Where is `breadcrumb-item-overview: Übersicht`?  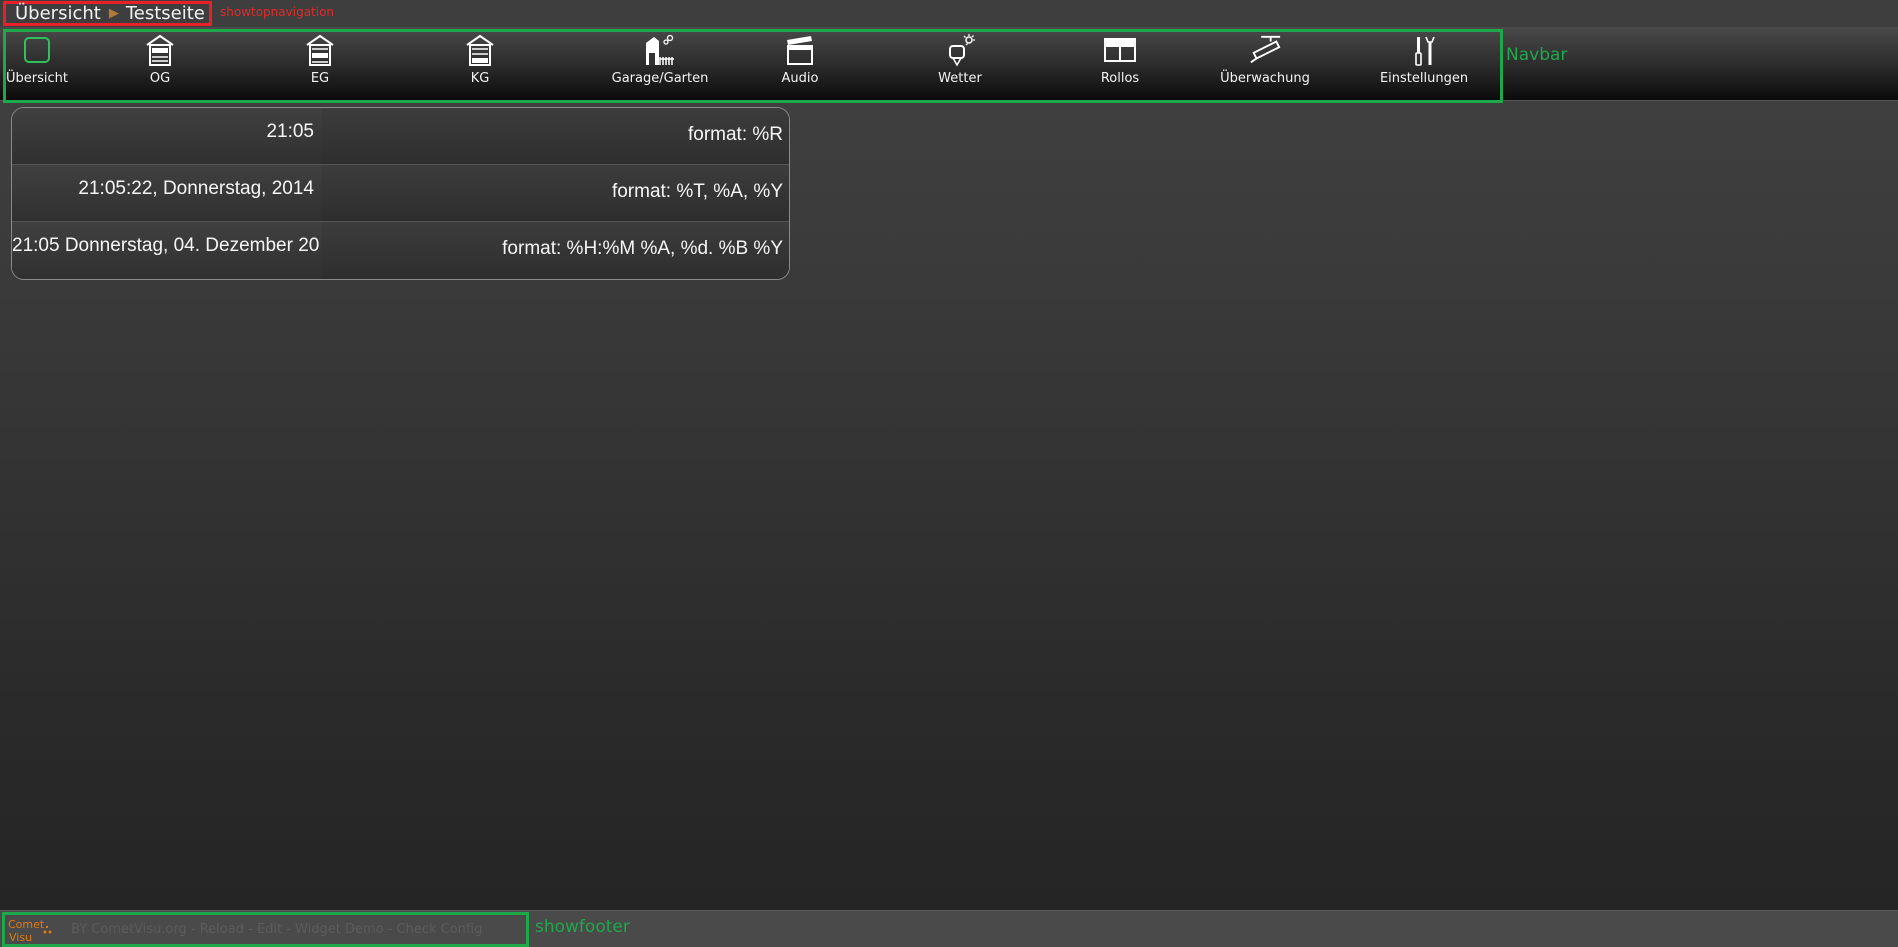 breadcrumb-item-overview: Übersicht is located at coordinates (58, 13).